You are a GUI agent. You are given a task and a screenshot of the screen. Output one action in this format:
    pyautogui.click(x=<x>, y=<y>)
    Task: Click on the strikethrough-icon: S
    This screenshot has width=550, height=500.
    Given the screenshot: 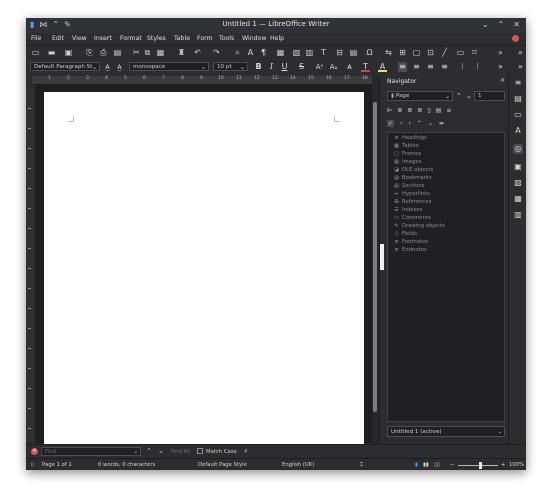 What is the action you would take?
    pyautogui.click(x=301, y=67)
    